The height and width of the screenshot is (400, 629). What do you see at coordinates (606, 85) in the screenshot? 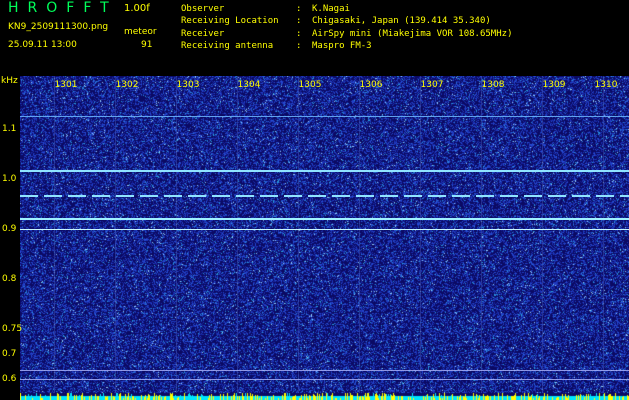
I see `x-tick-label: 1310` at bounding box center [606, 85].